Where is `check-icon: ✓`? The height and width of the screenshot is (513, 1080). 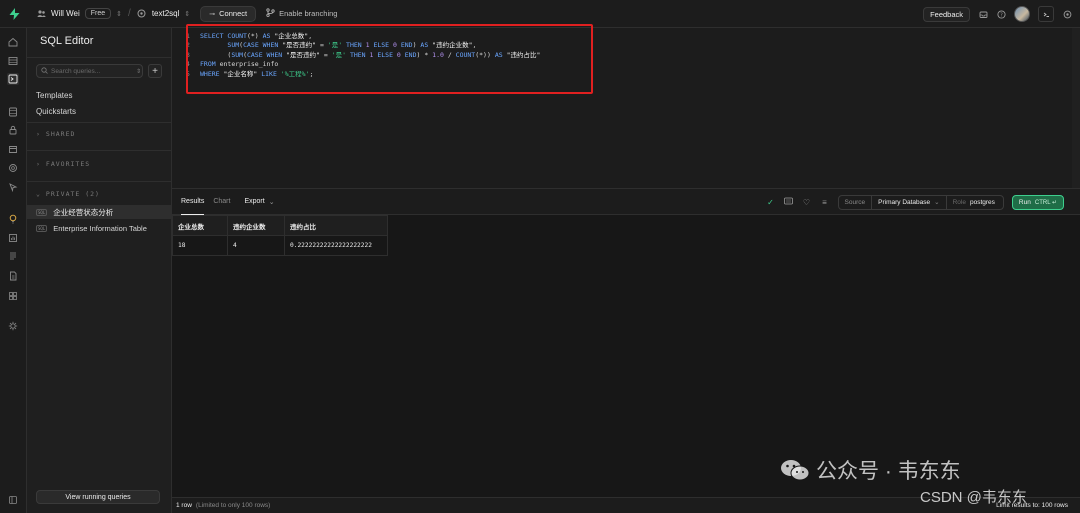 check-icon: ✓ is located at coordinates (771, 202).